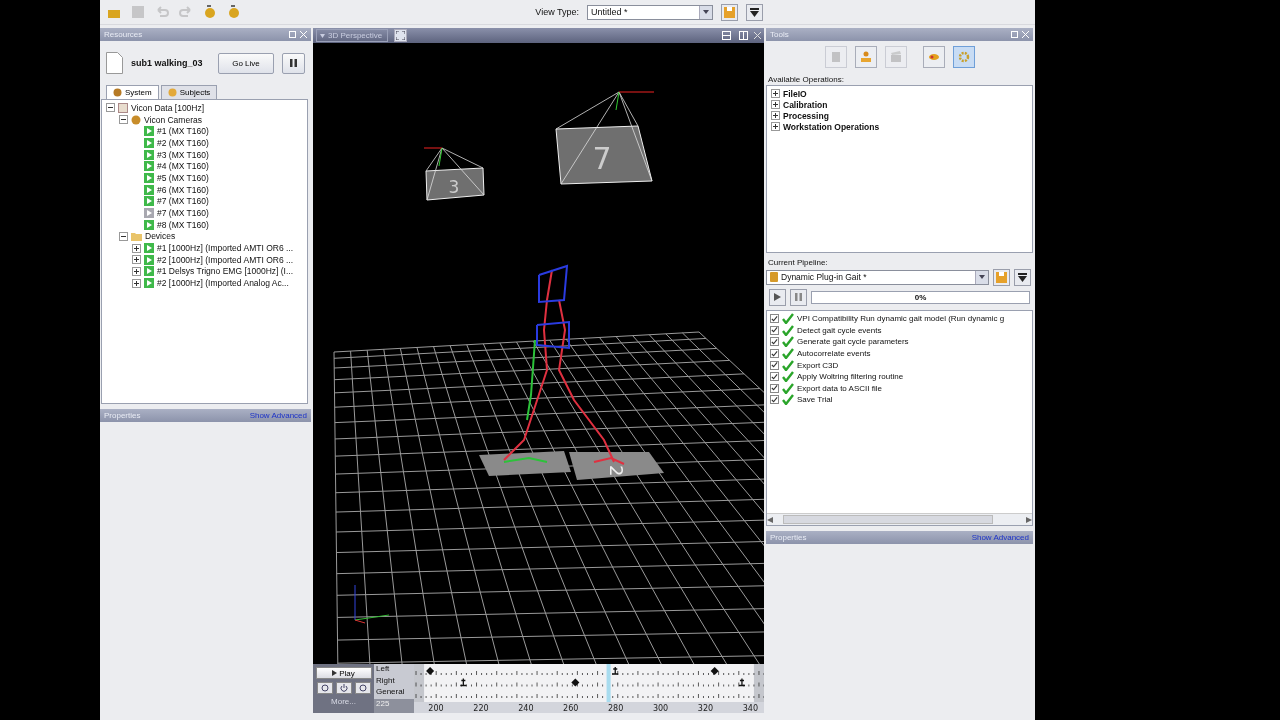 The width and height of the screenshot is (1280, 720). What do you see at coordinates (706, 12) in the screenshot?
I see `caret-icon` at bounding box center [706, 12].